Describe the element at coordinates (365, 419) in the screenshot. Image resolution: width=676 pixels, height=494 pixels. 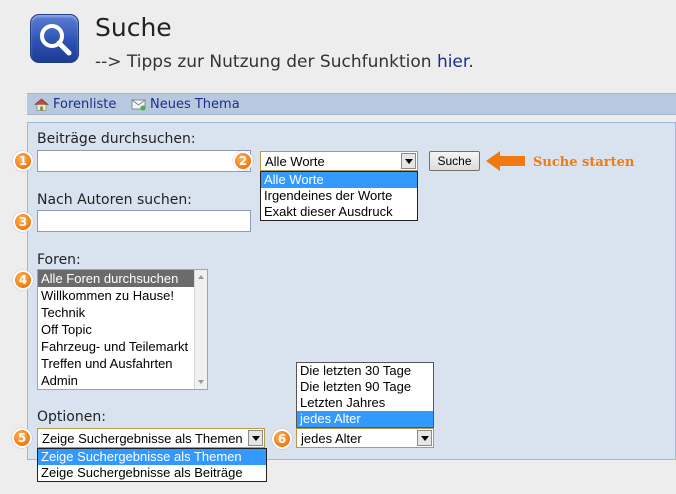
I see `age-option: jedes Alter` at that location.